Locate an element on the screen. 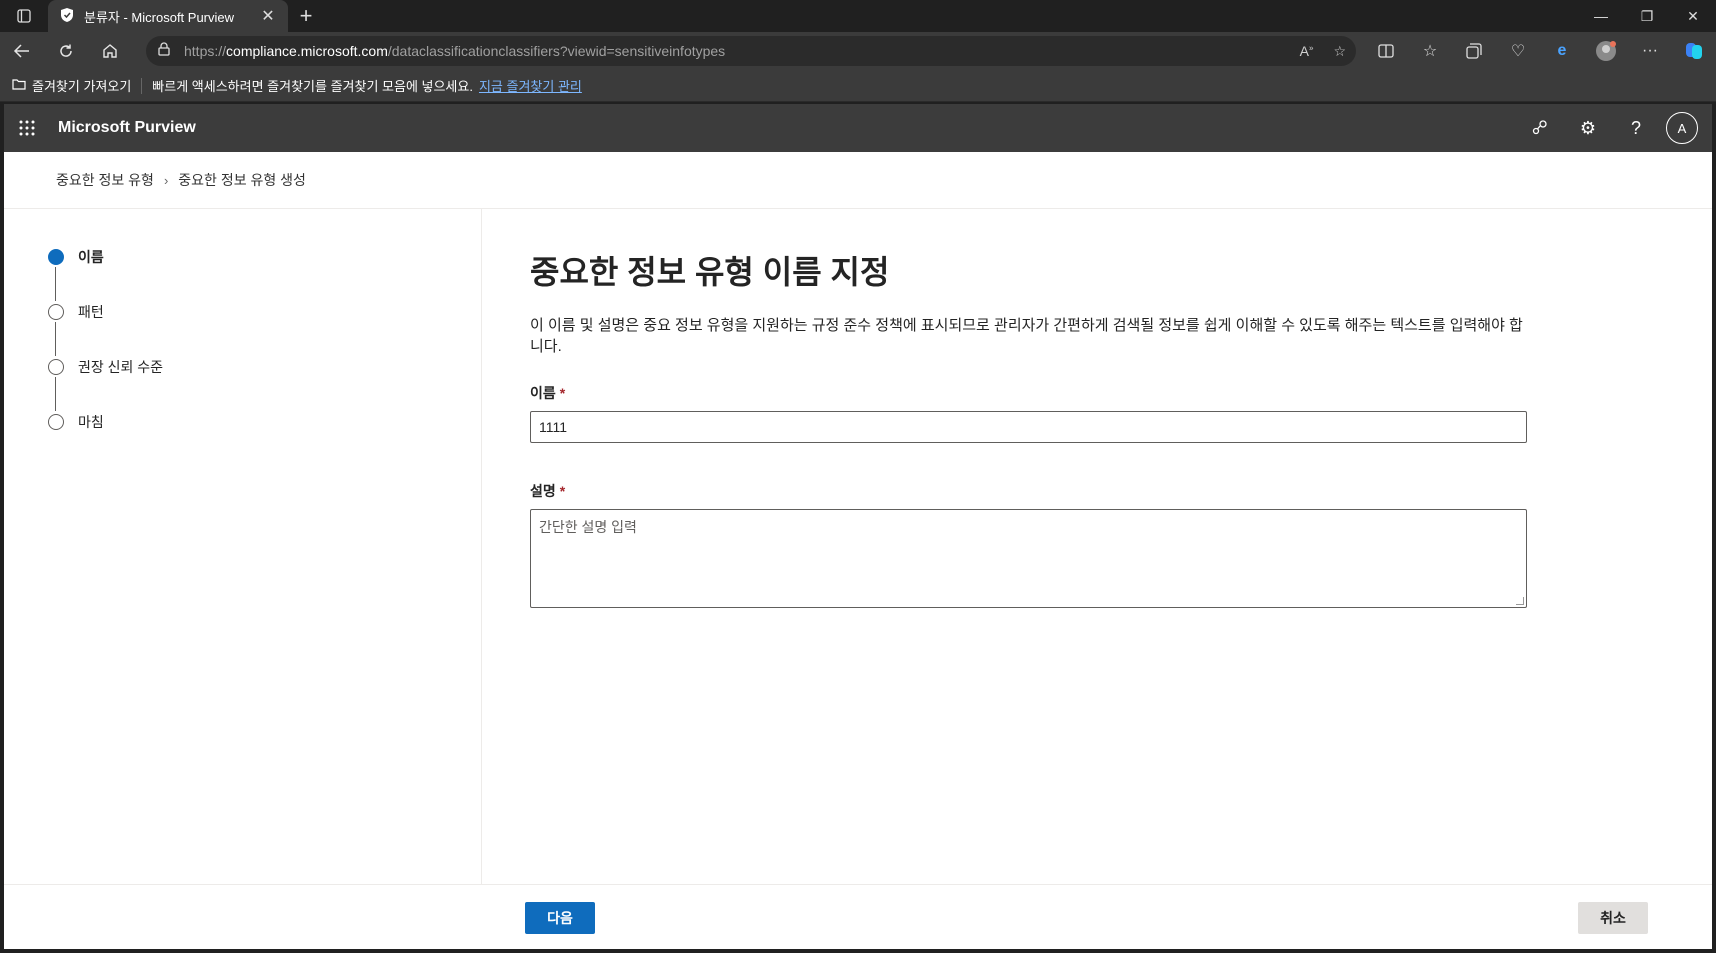  app-launcher-icon is located at coordinates (27, 128).